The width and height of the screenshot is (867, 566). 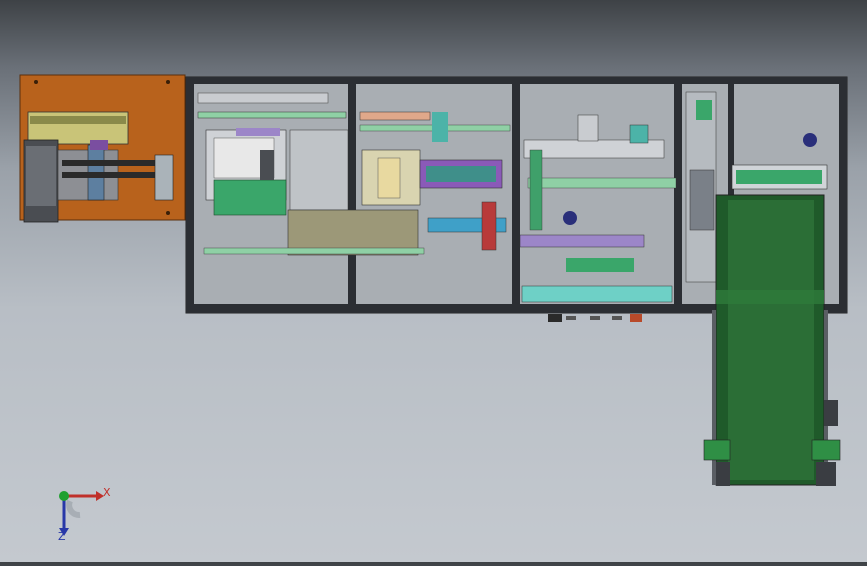 What do you see at coordinates (595, 318) in the screenshot?
I see `cable-connectors` at bounding box center [595, 318].